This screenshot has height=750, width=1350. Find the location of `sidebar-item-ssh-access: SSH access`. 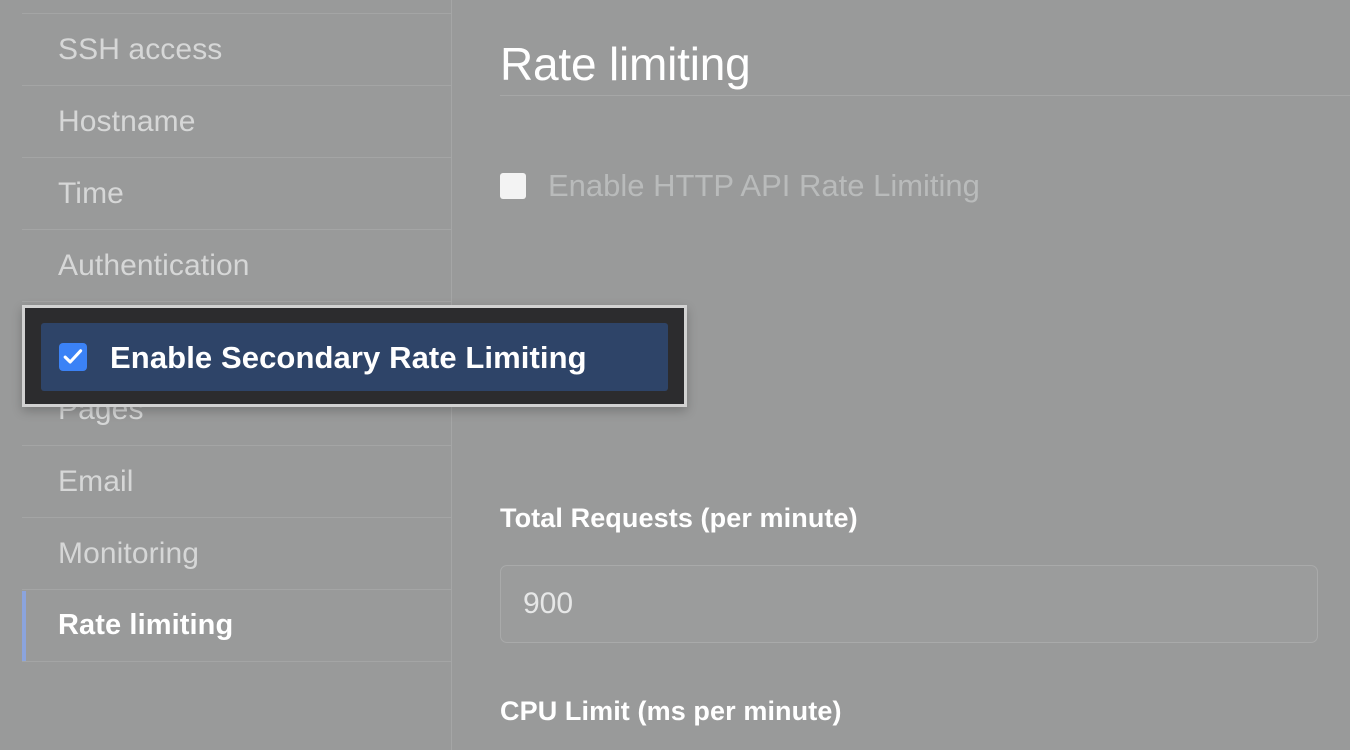

sidebar-item-ssh-access: SSH access is located at coordinates (237, 49).